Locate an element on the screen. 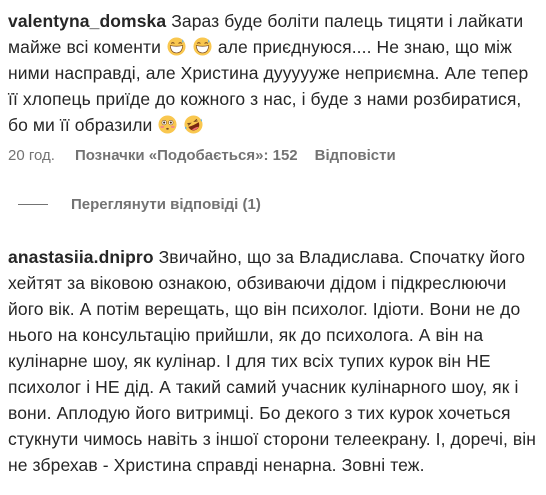 The height and width of the screenshot is (495, 546). view-replies-label: Переглянути відповіді (1) is located at coordinates (166, 204).